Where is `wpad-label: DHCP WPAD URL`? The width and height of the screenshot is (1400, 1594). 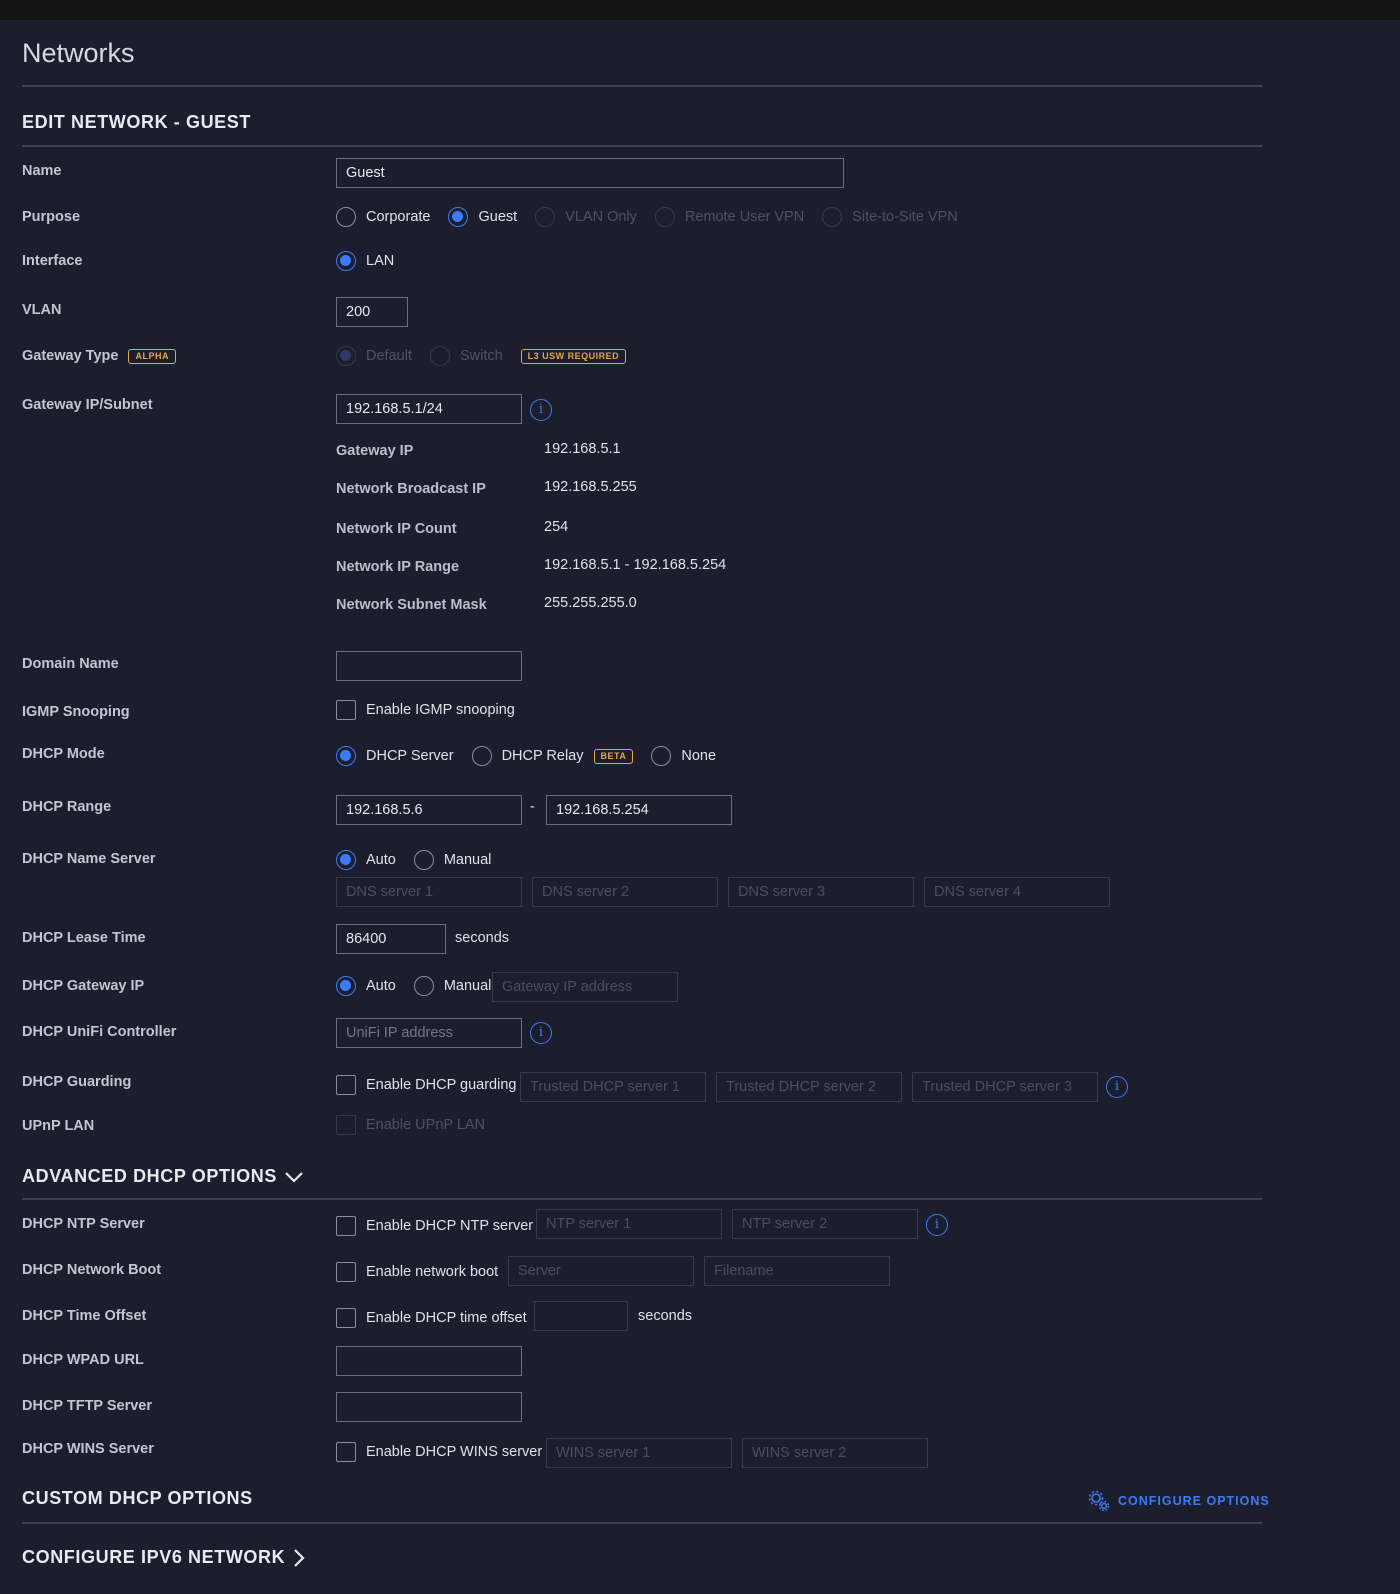
wpad-label: DHCP WPAD URL is located at coordinates (83, 1360).